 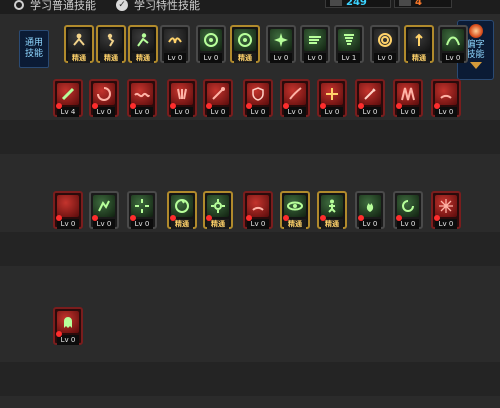 I want to click on kick-icon, so click(x=218, y=94).